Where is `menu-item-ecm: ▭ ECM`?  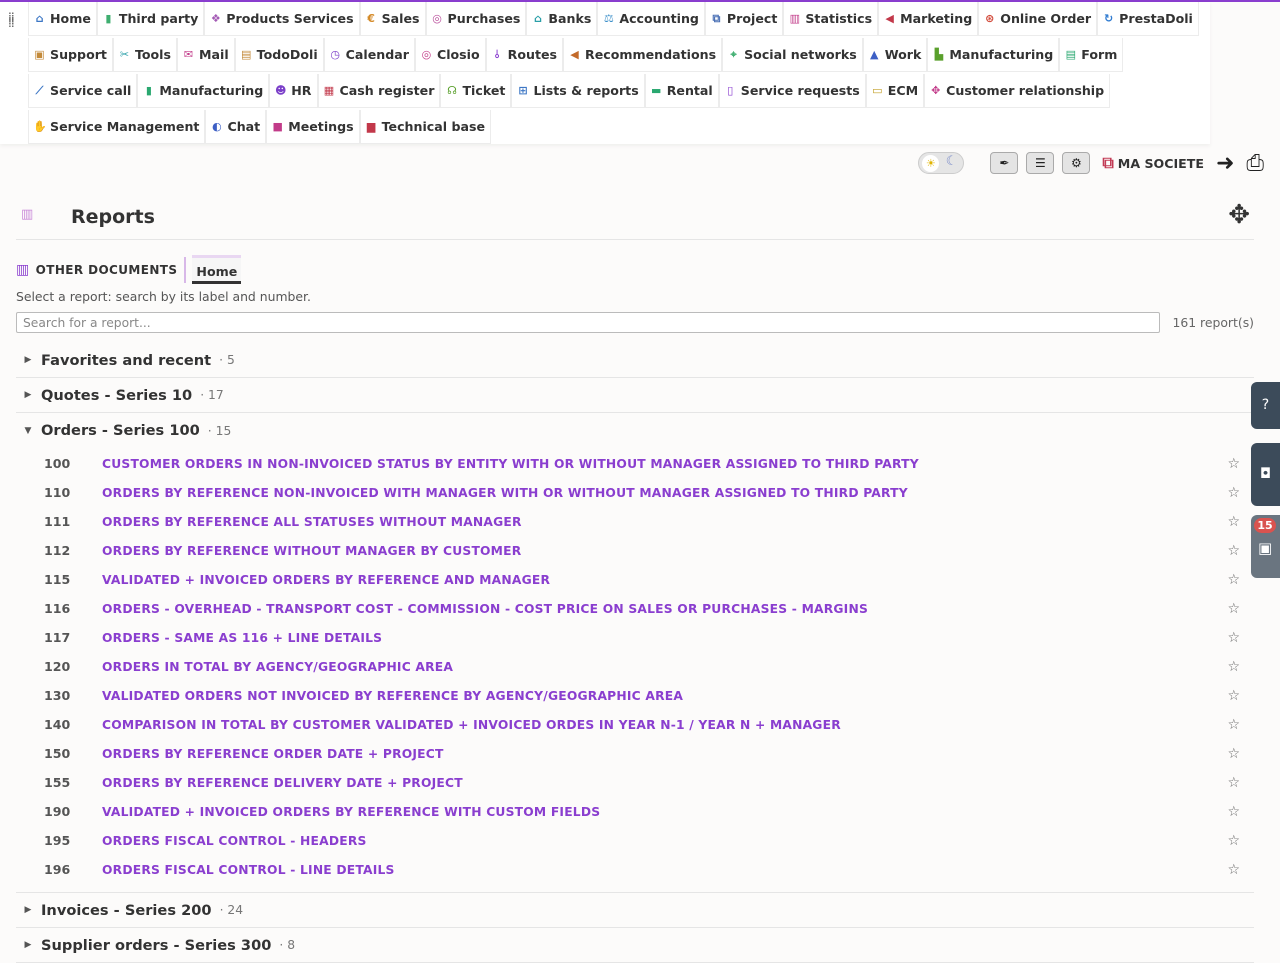 menu-item-ecm: ▭ ECM is located at coordinates (895, 91).